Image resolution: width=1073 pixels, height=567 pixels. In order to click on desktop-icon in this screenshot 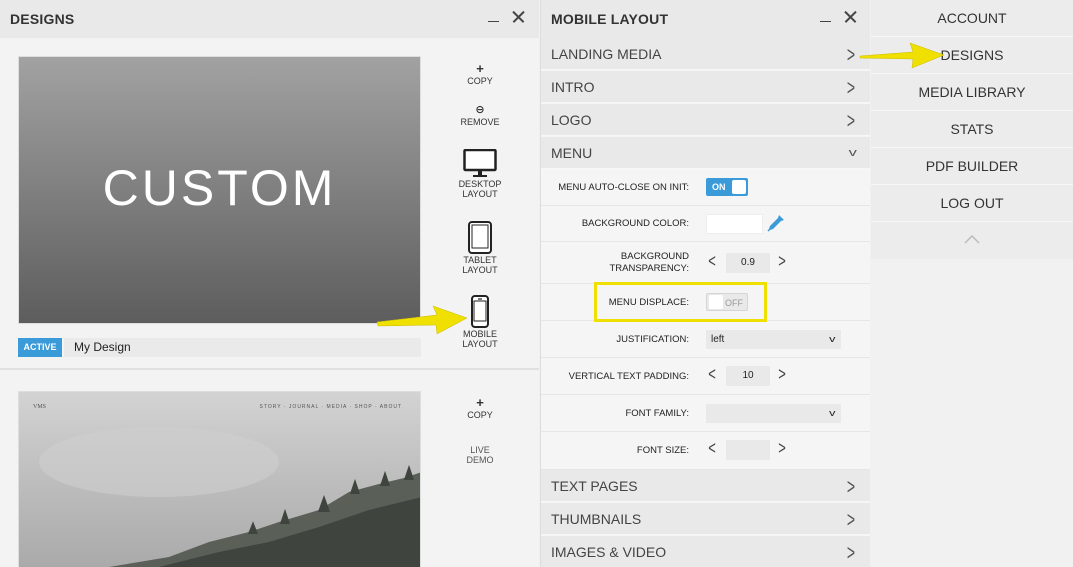, I will do `click(480, 164)`.